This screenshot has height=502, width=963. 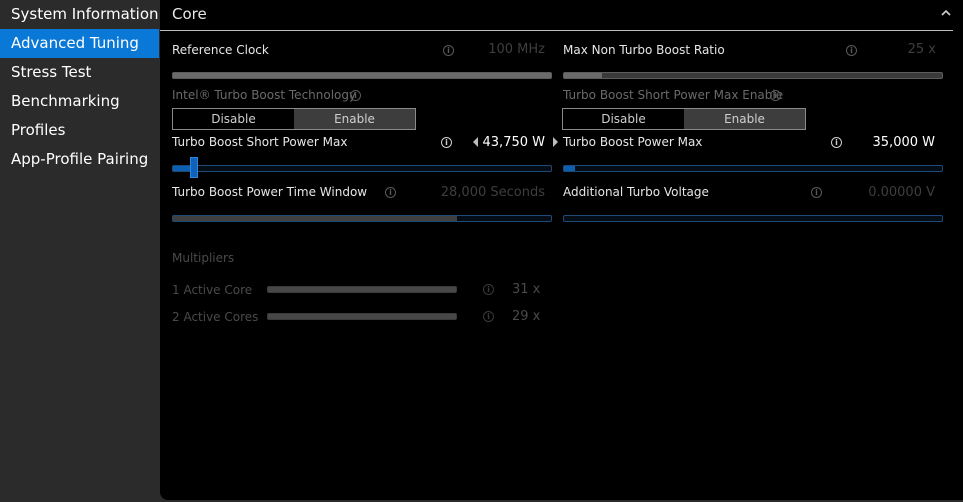 I want to click on short-power-max-info-icon: i, so click(x=446, y=142).